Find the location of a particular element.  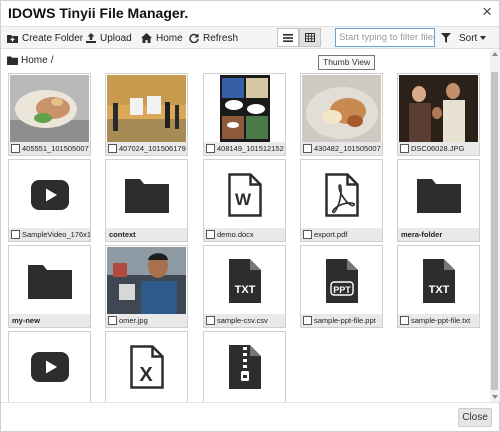

file-tile: X is located at coordinates (146, 366).